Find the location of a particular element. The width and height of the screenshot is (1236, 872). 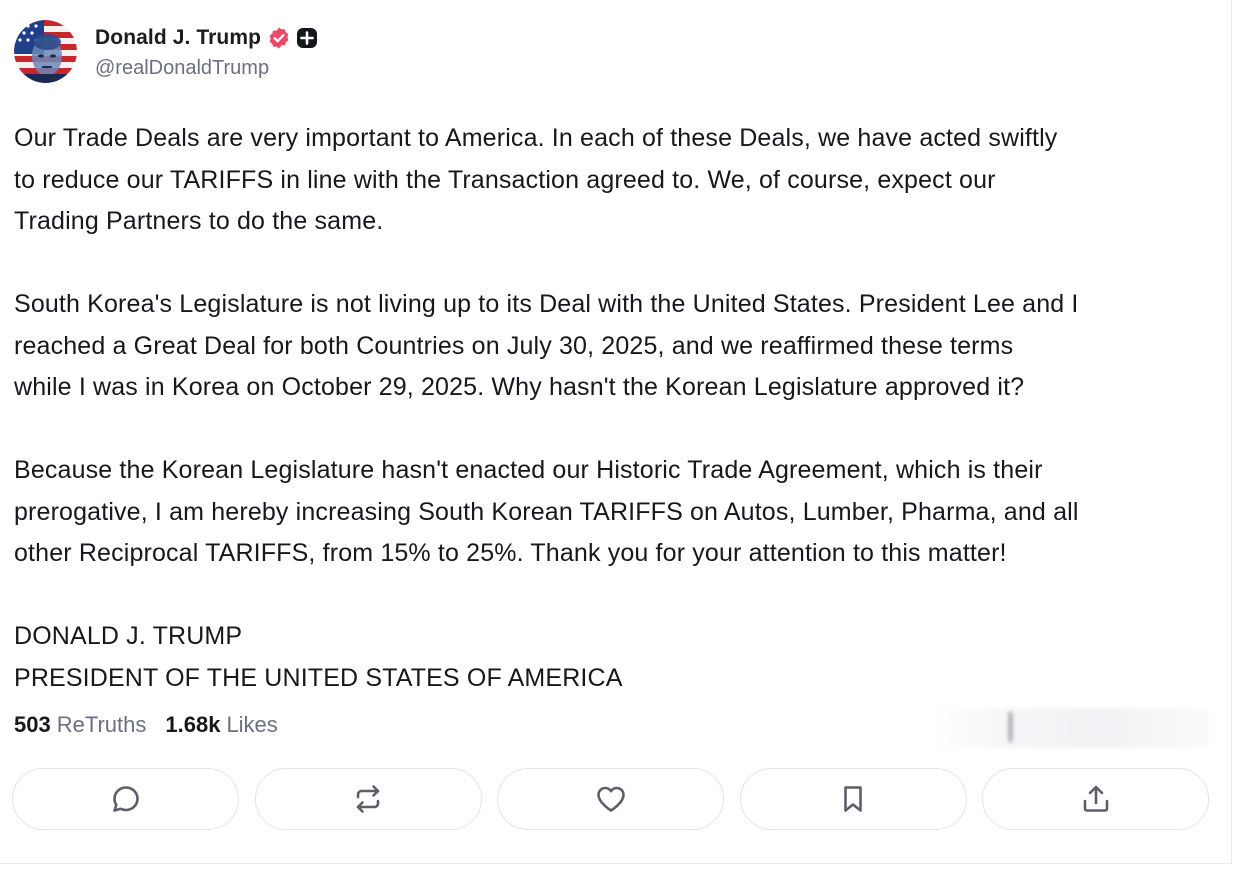

name-row: Donald J. Trump is located at coordinates (206, 38).